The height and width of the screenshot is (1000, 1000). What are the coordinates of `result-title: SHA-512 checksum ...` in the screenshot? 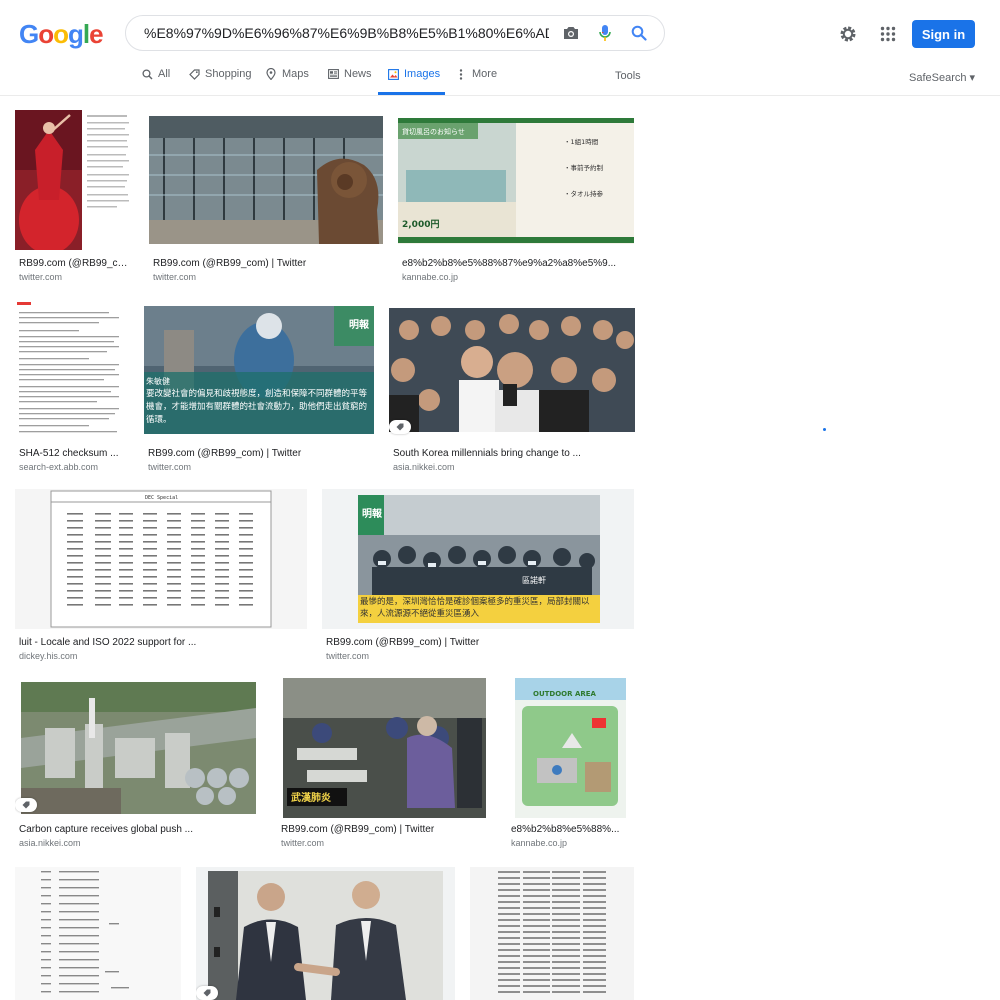 It's located at (72, 453).